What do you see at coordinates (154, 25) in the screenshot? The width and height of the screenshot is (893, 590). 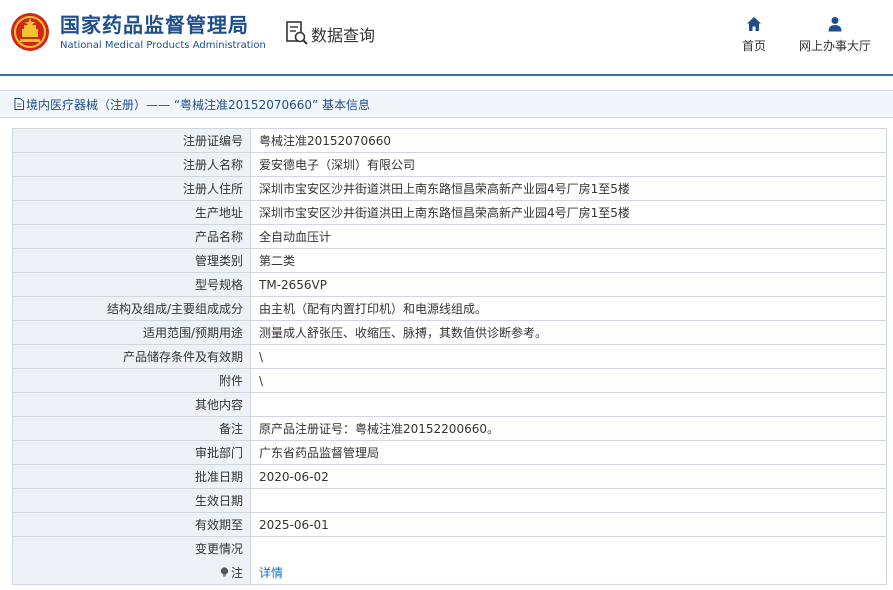 I see `brand-name-cn: 国家药品监督管理局` at bounding box center [154, 25].